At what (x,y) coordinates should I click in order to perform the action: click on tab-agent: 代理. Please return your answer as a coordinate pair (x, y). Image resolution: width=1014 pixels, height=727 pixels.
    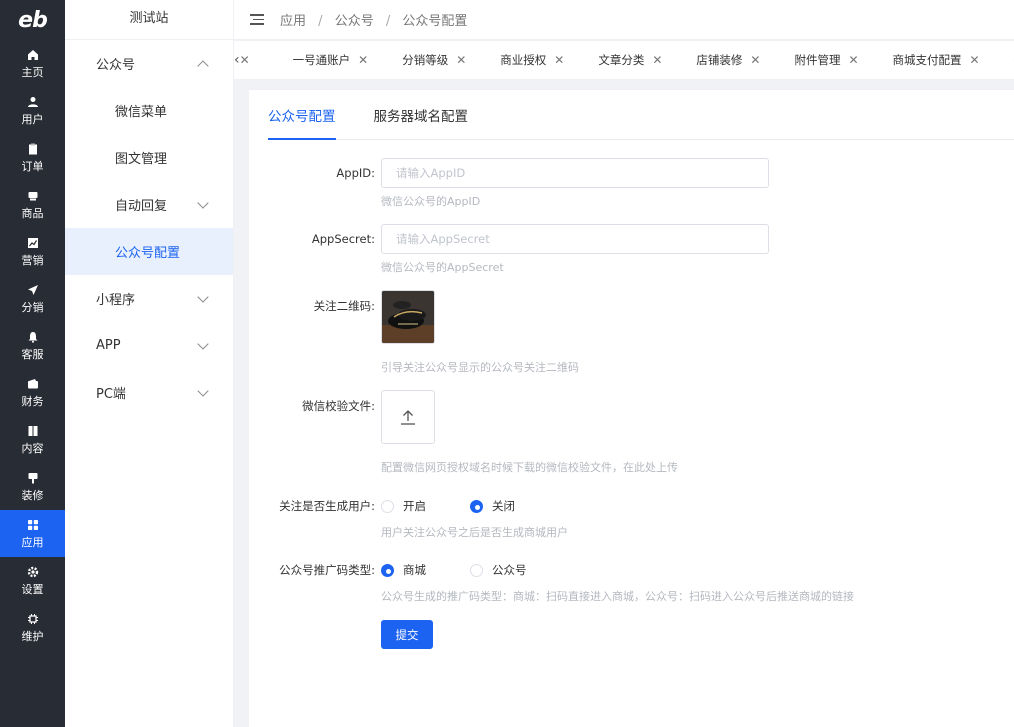
    Looking at the image, I should click on (1004, 60).